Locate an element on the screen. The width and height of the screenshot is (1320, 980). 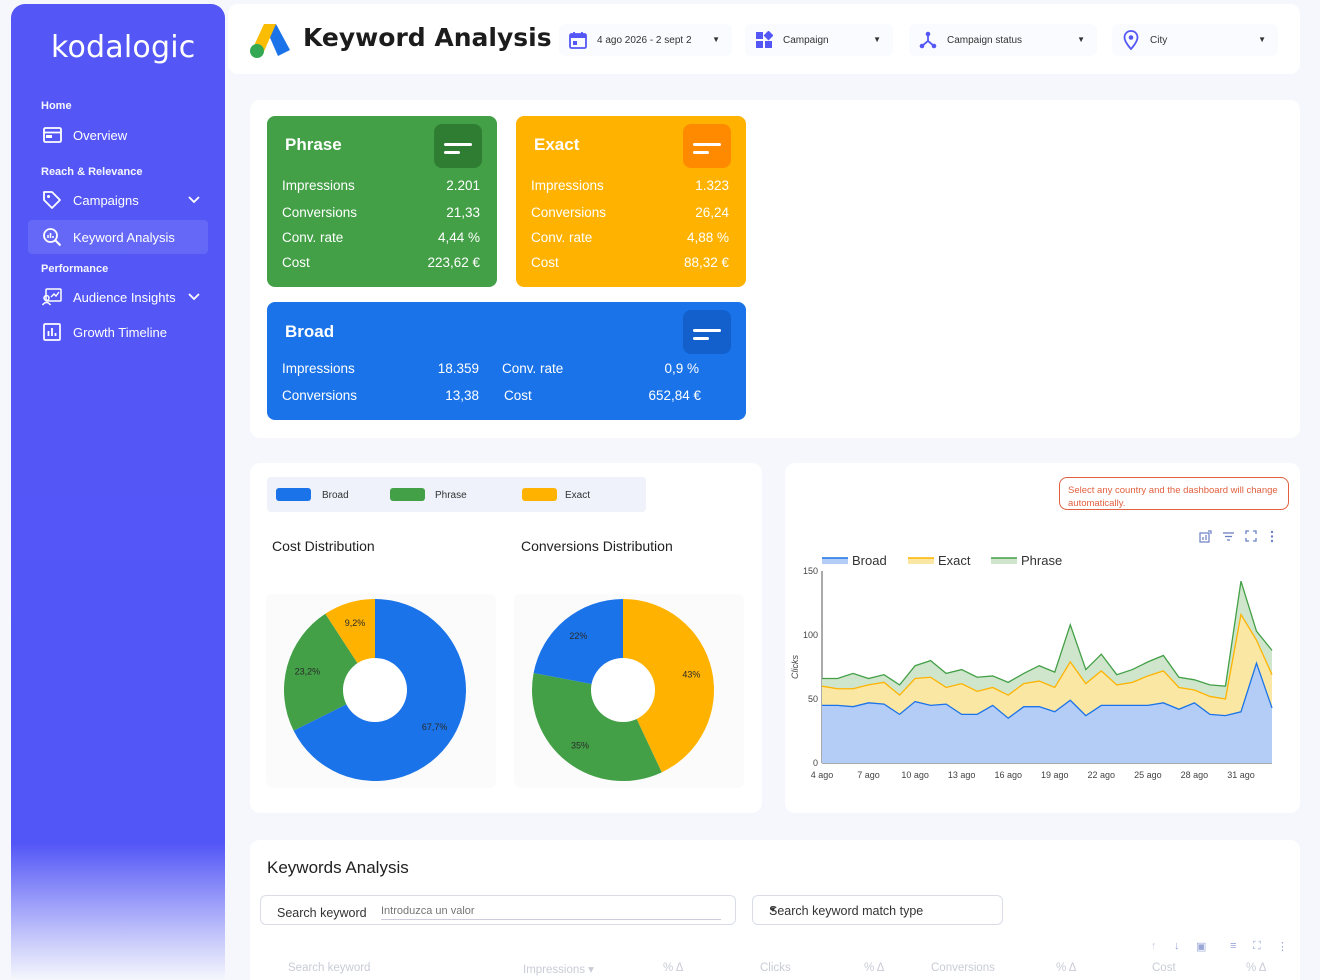
metric-value: 1.323 is located at coordinates (712, 185).